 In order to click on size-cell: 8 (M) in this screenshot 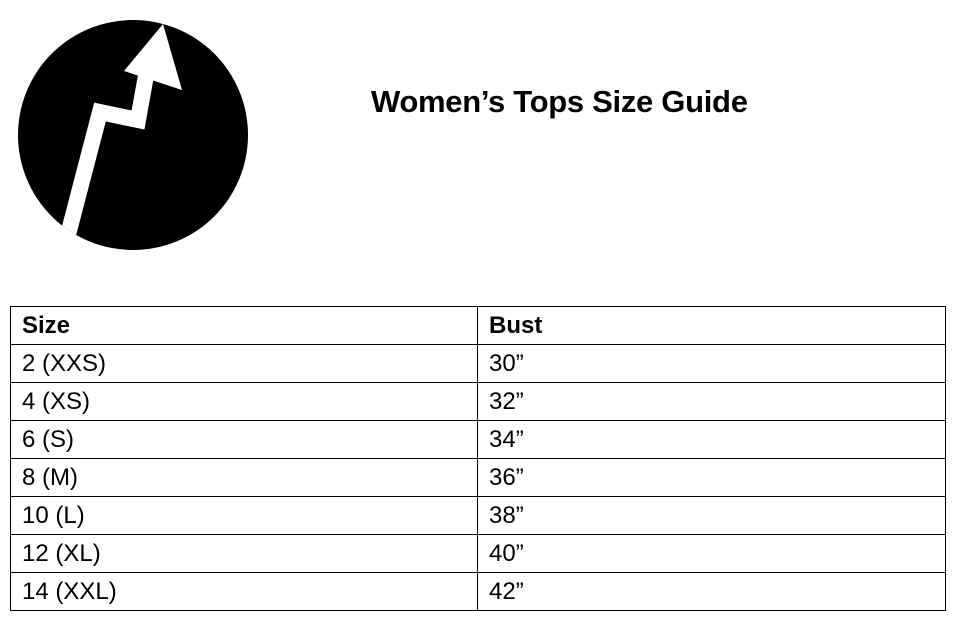, I will do `click(244, 477)`.